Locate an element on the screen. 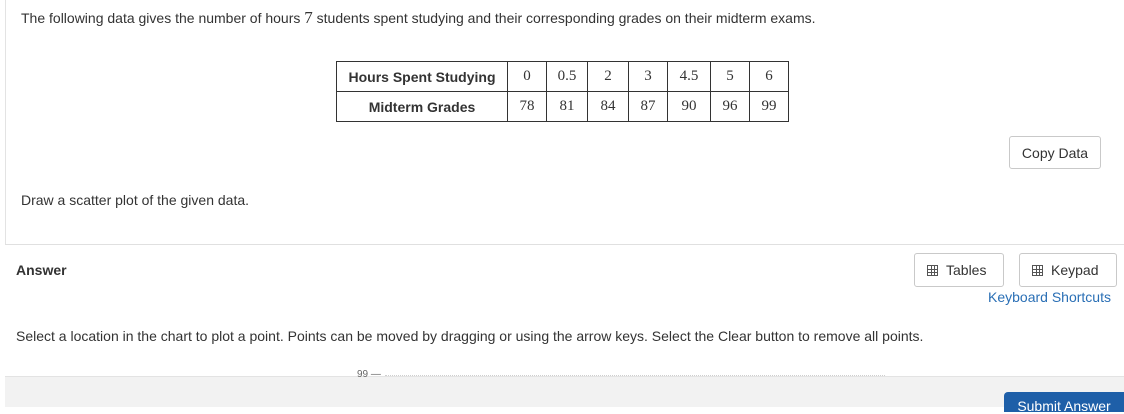 This screenshot has height=414, width=1124. chart-top-gridline is located at coordinates (635, 376).